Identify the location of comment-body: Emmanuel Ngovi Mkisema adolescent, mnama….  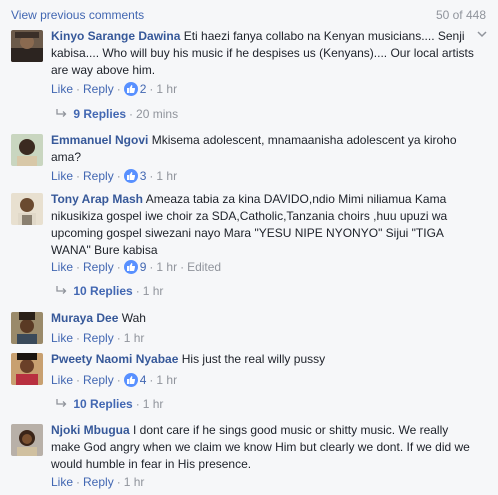
(264, 149).